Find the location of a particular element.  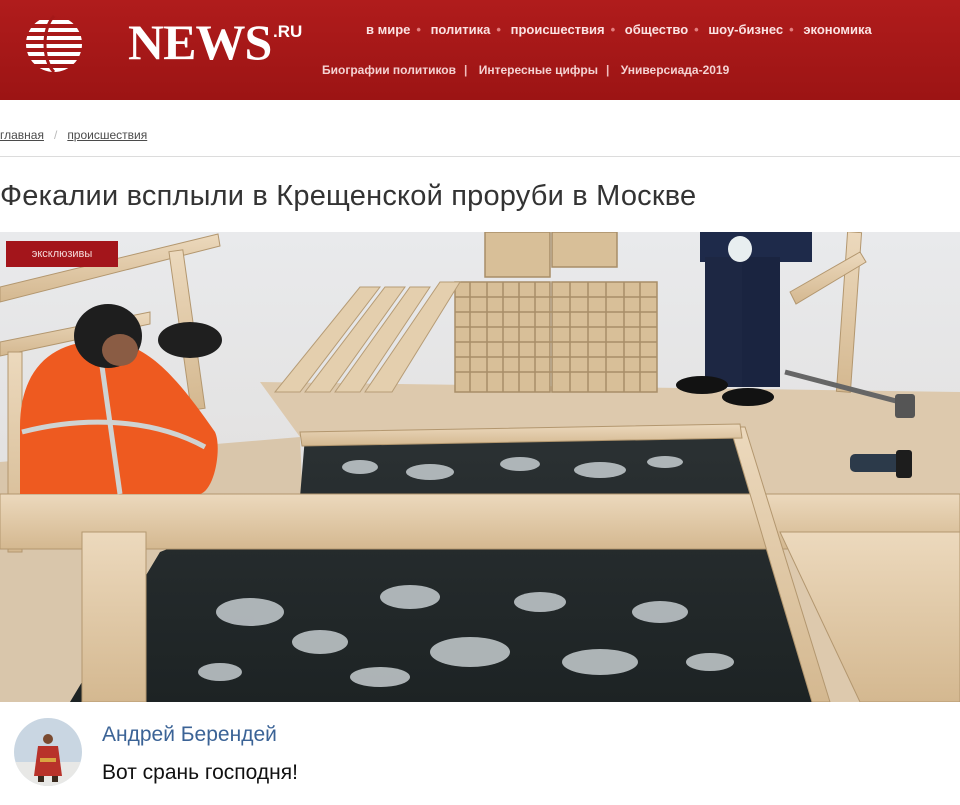

nav-item-politics: политика is located at coordinates (461, 29).